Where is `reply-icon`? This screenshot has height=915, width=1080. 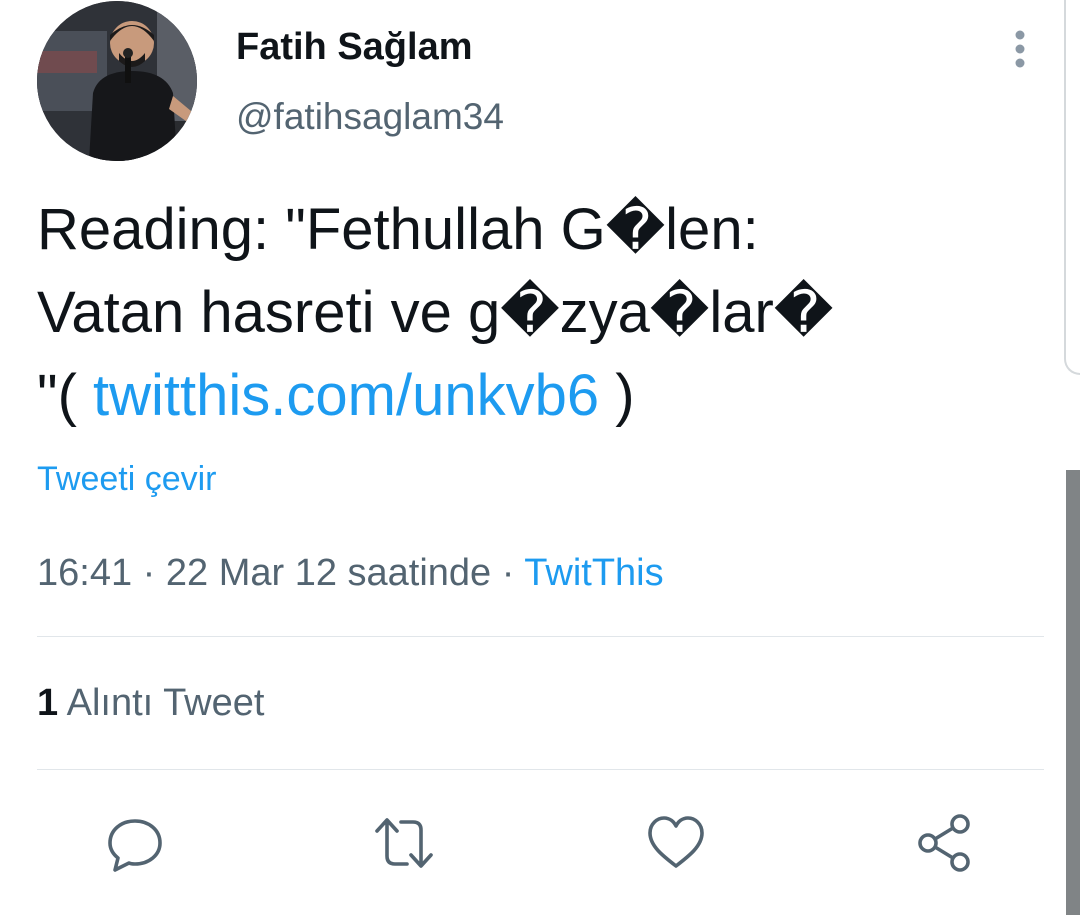
reply-icon is located at coordinates (135, 845).